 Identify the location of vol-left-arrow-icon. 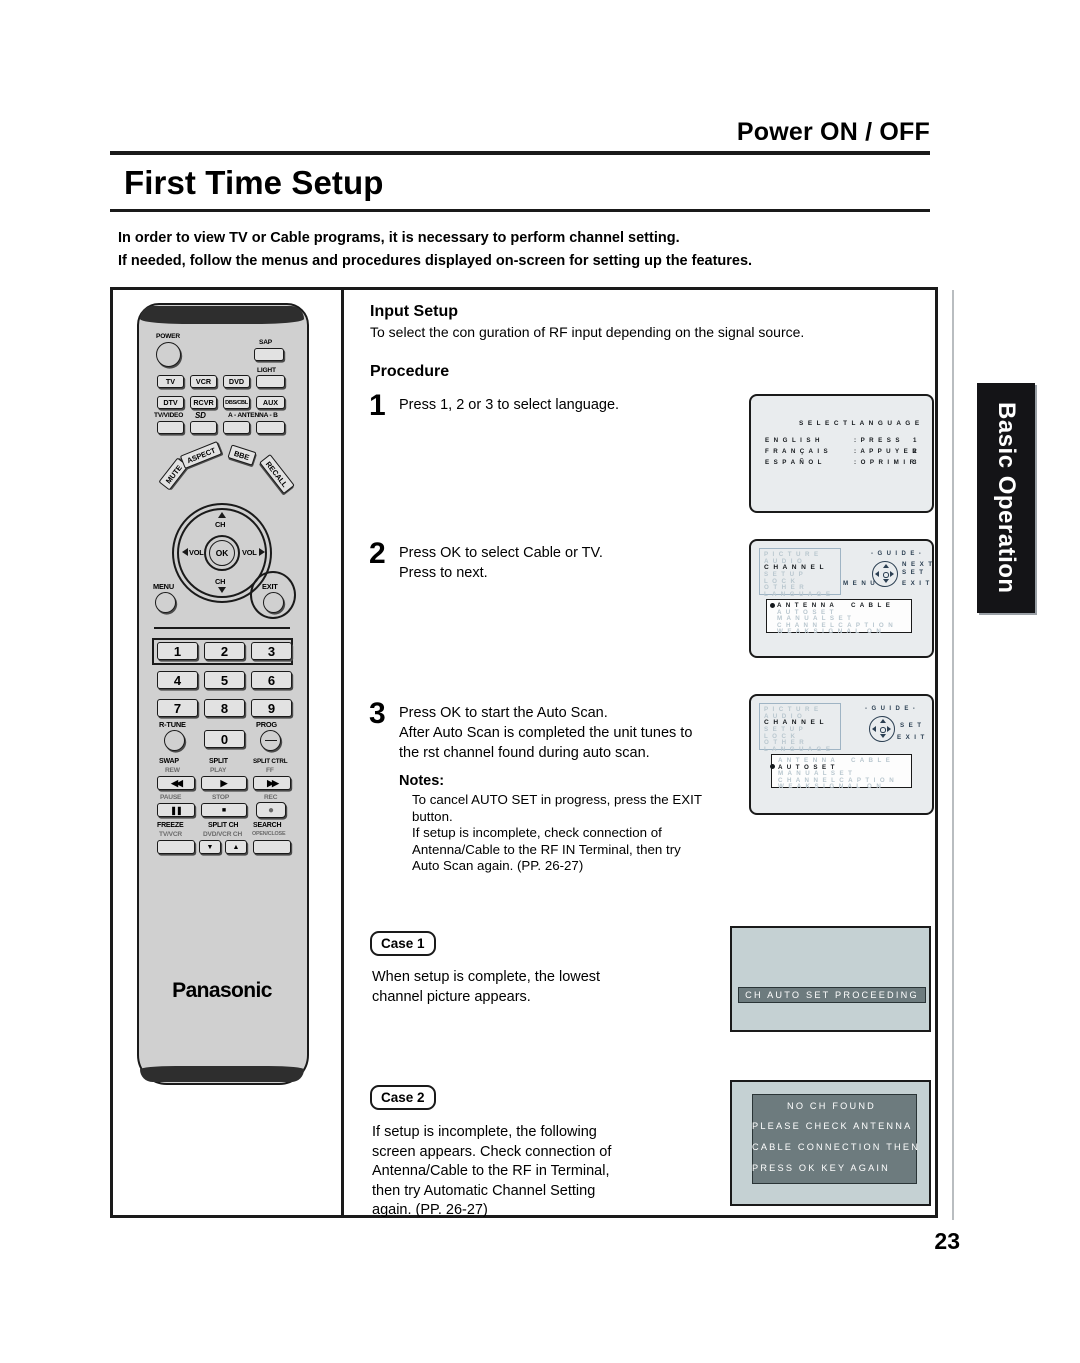
(185, 552).